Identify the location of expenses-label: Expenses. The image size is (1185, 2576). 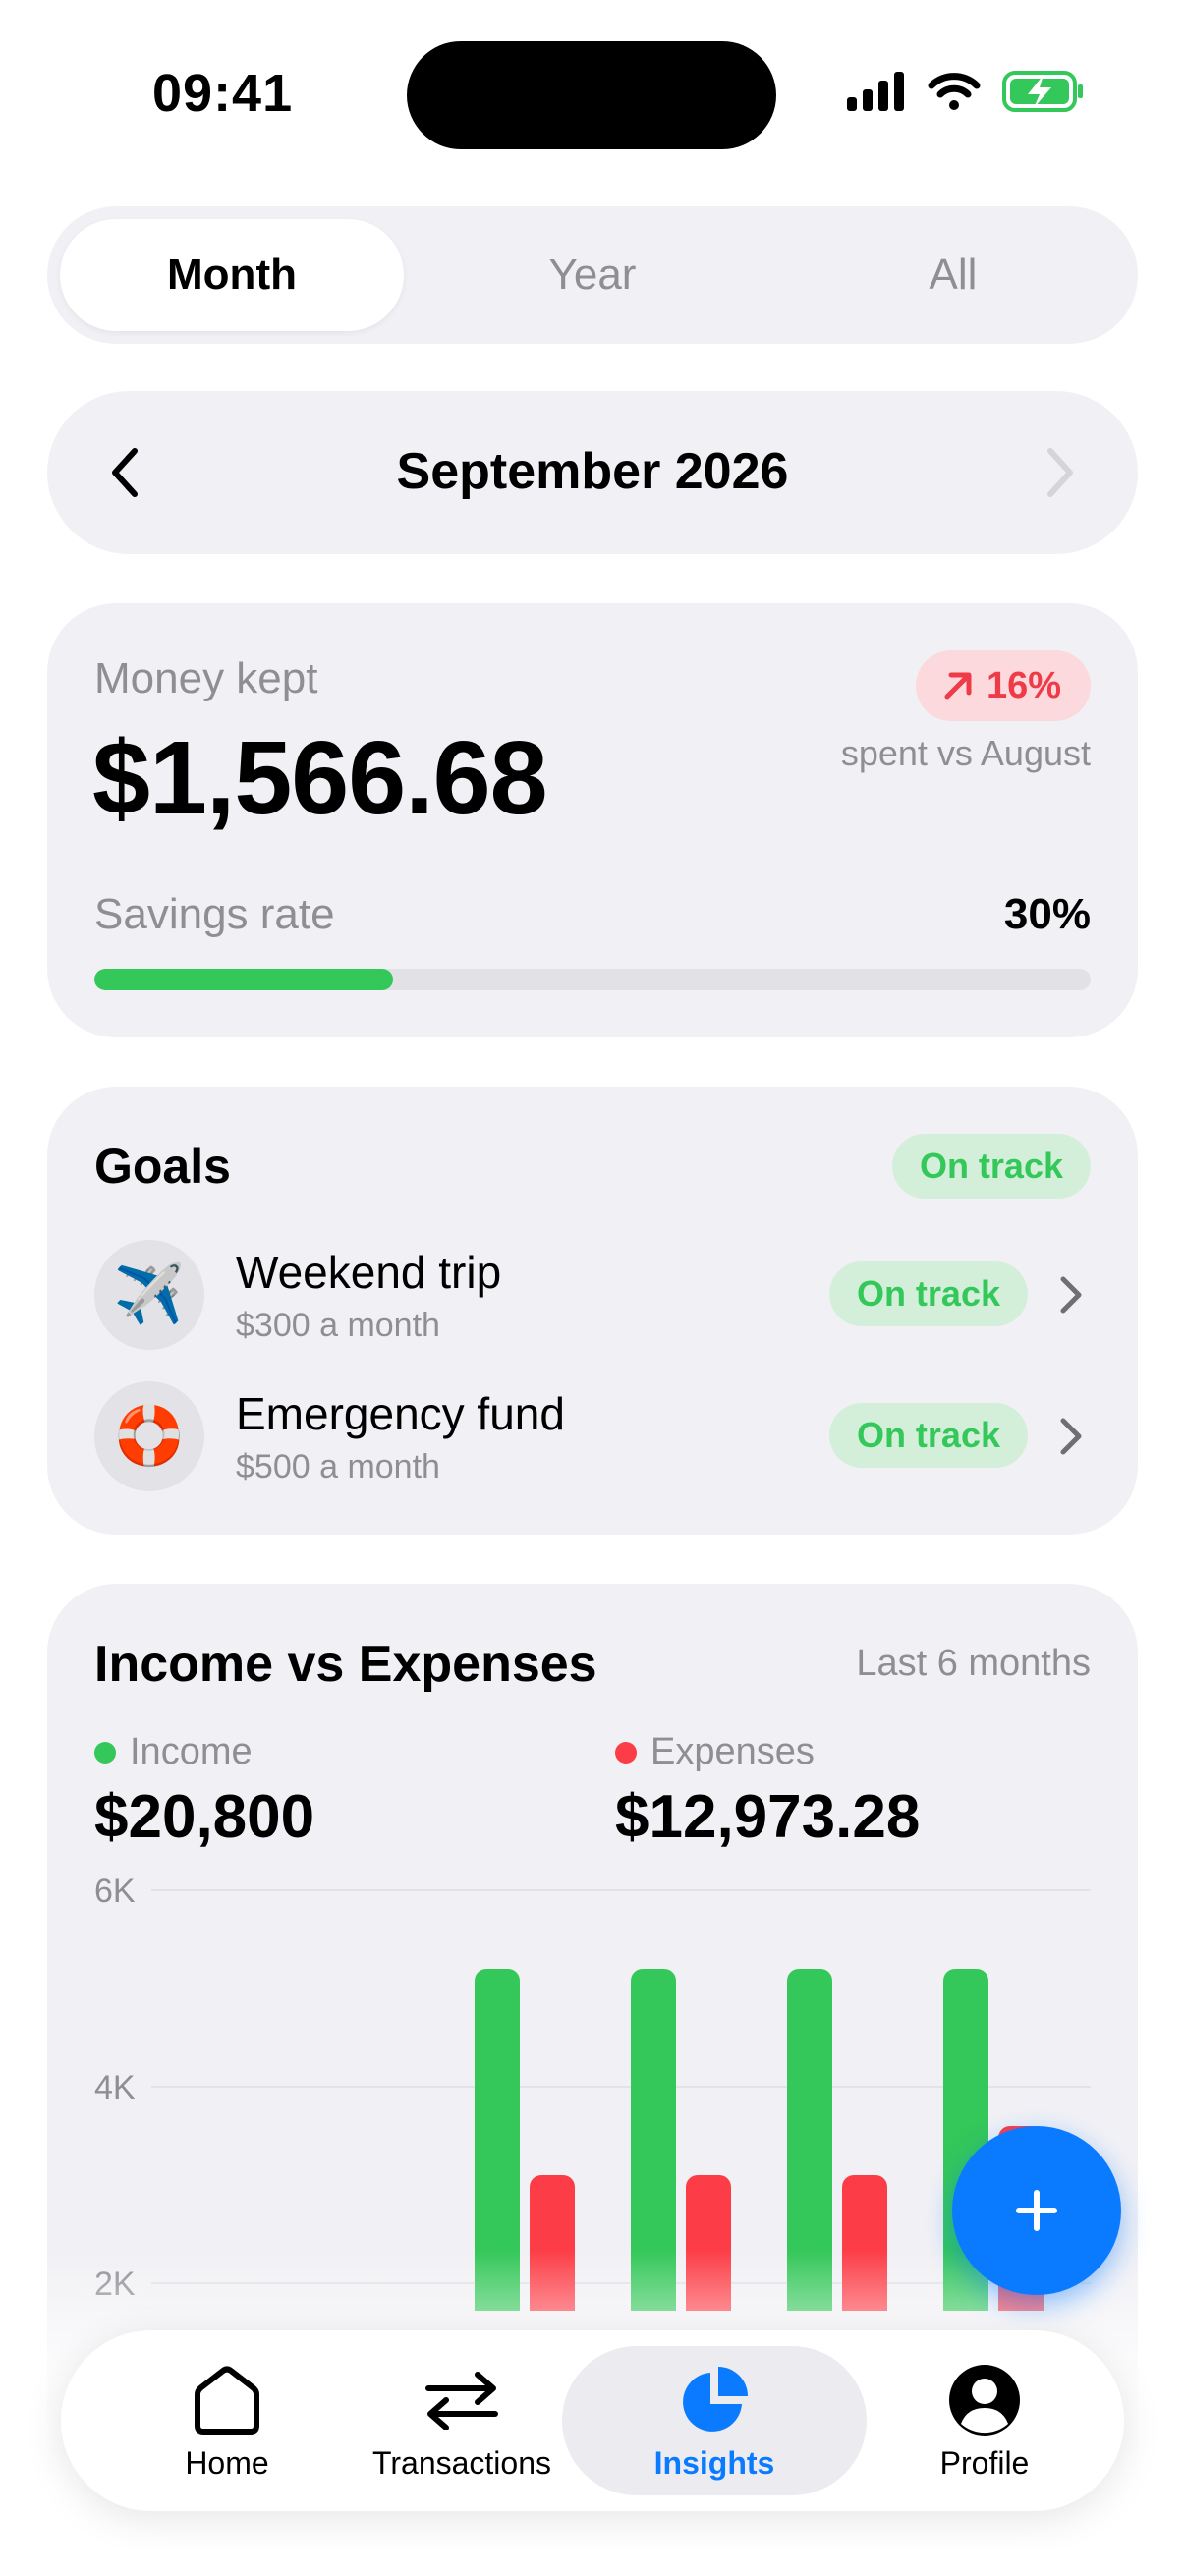
(732, 1751).